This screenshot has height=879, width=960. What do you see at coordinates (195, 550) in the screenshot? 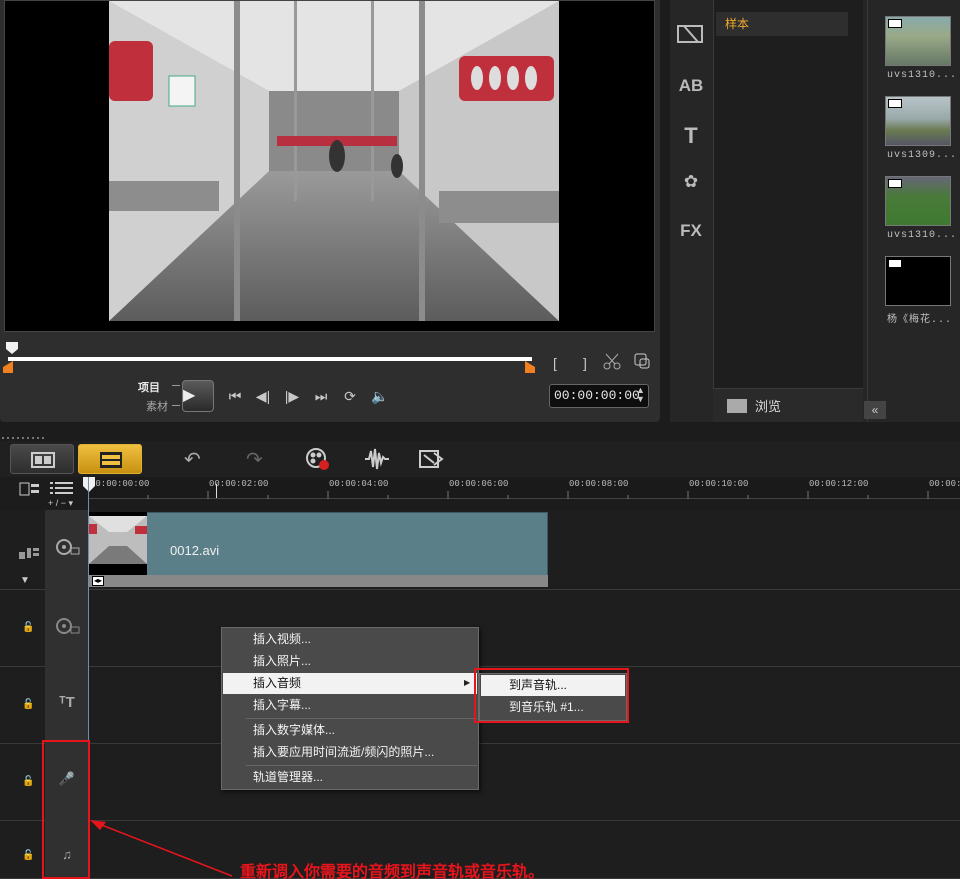
I see `clip-name: 0012.avi` at bounding box center [195, 550].